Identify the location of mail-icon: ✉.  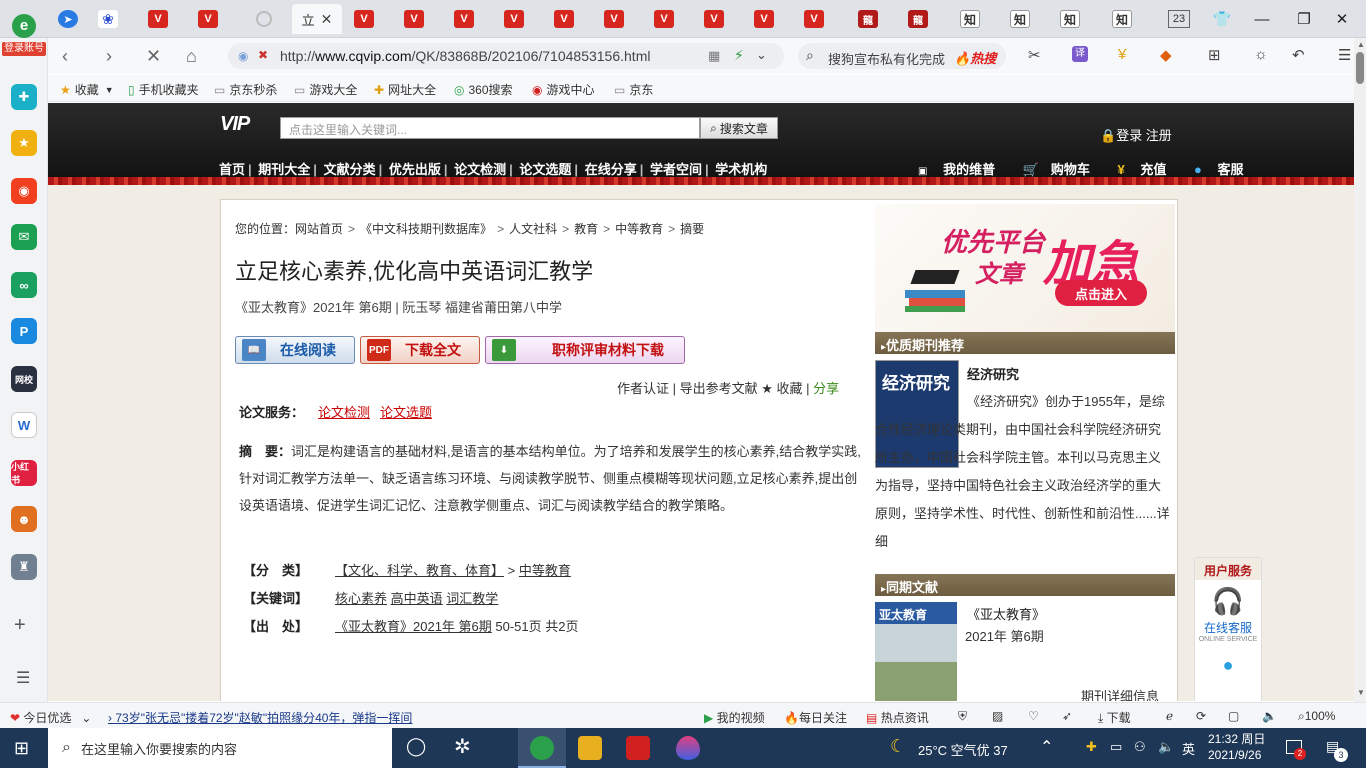
(24, 237).